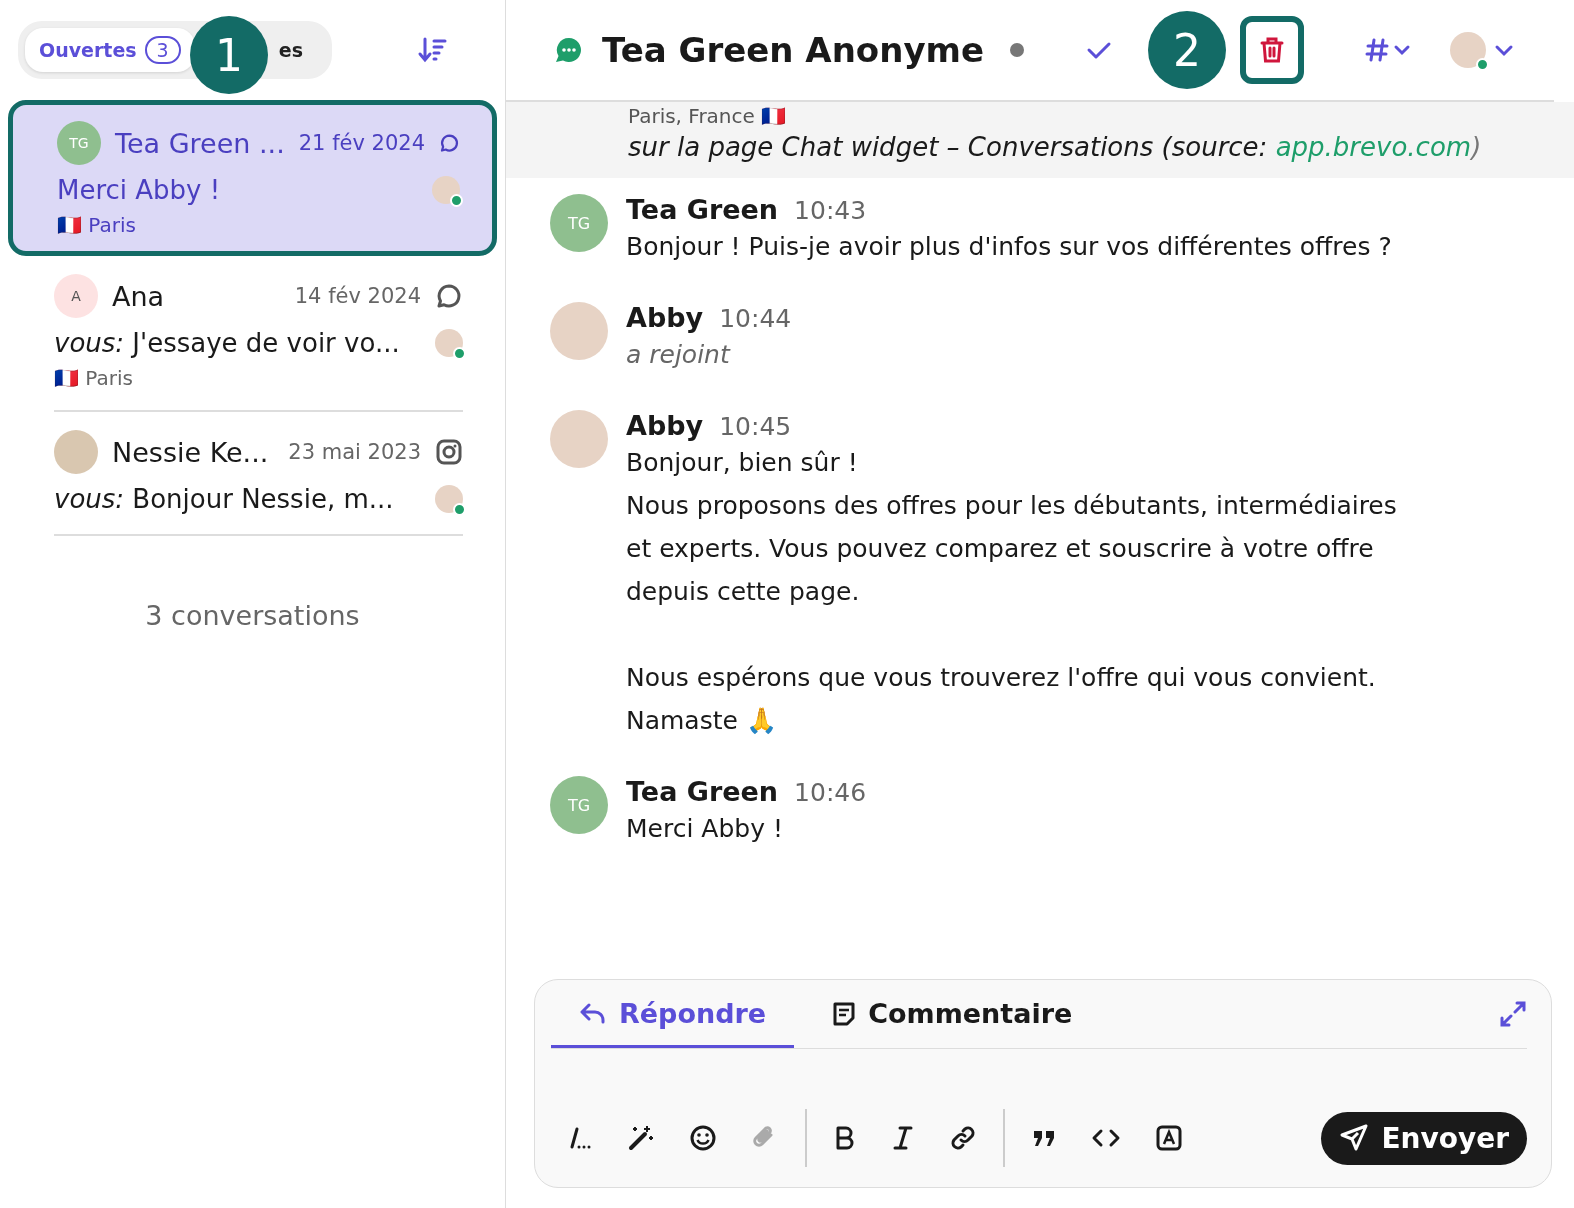  Describe the element at coordinates (1504, 50) in the screenshot. I see `caret-icon` at that location.